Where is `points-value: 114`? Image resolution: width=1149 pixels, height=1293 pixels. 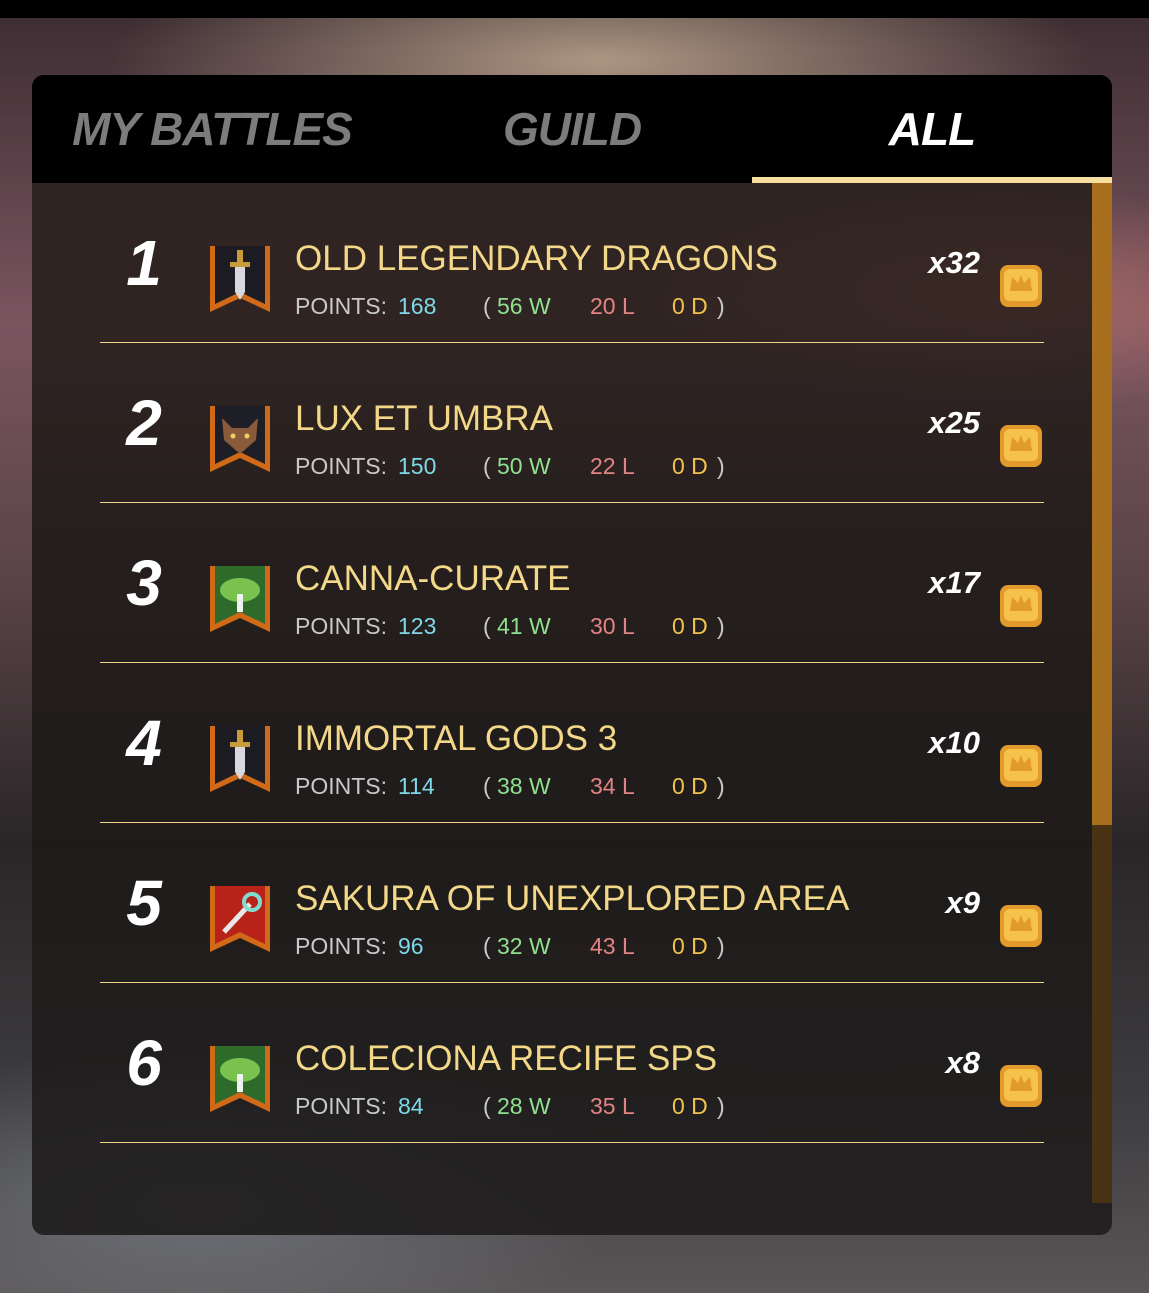 points-value: 114 is located at coordinates (416, 786).